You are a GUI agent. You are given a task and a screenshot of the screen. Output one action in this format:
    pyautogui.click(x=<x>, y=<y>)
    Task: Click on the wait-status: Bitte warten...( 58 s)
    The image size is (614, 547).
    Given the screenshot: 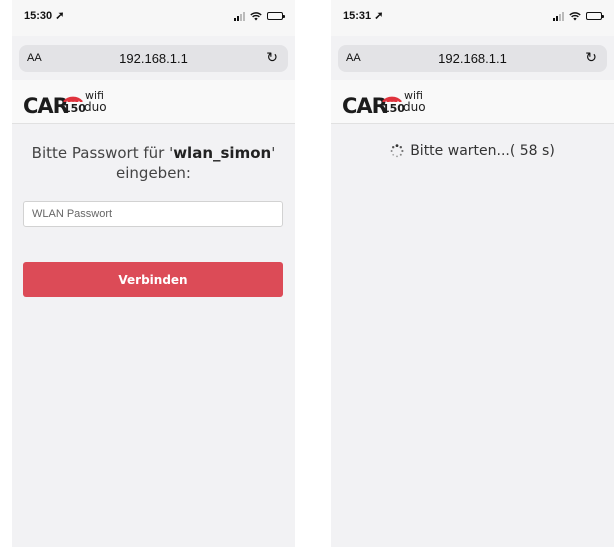 What is the action you would take?
    pyautogui.click(x=472, y=151)
    